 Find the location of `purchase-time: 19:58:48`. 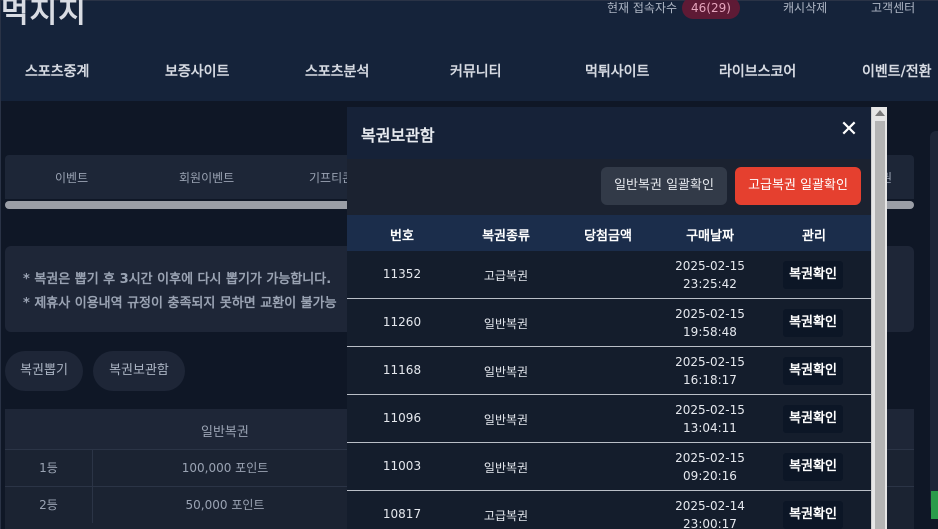

purchase-time: 19:58:48 is located at coordinates (710, 332).